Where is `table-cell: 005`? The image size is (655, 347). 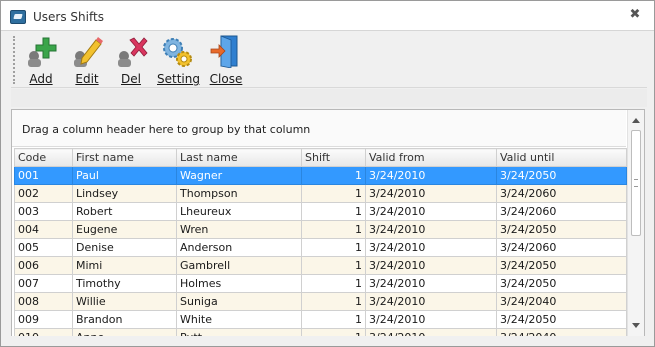 table-cell: 005 is located at coordinates (43, 247).